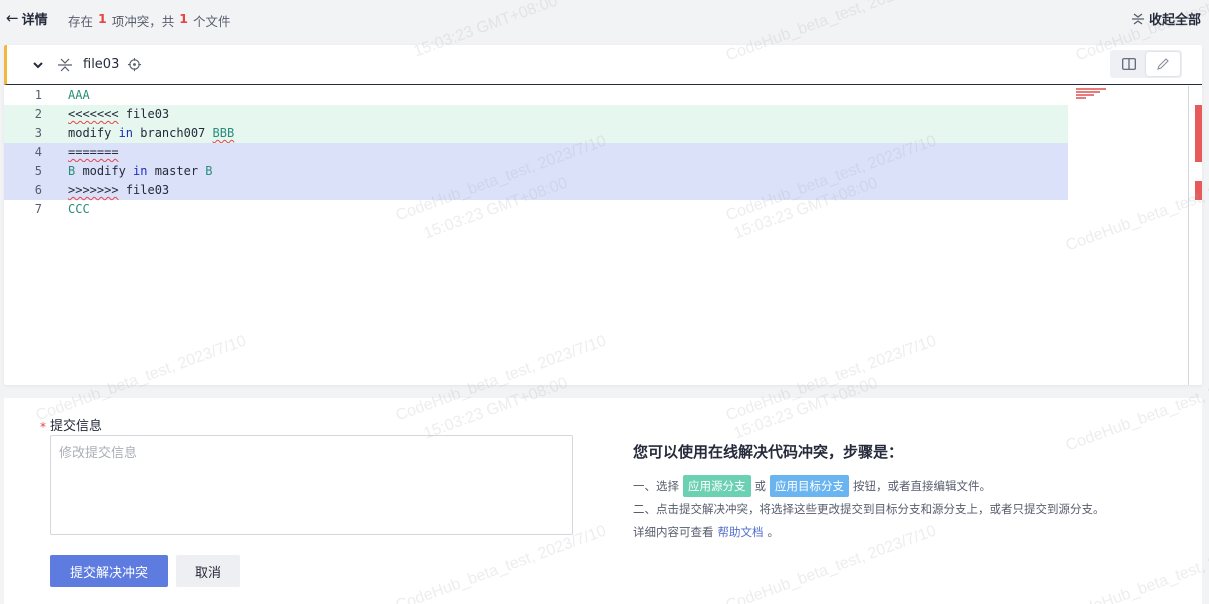 The height and width of the screenshot is (604, 1209). I want to click on collapse-all-label: 收起全部, so click(1174, 20).